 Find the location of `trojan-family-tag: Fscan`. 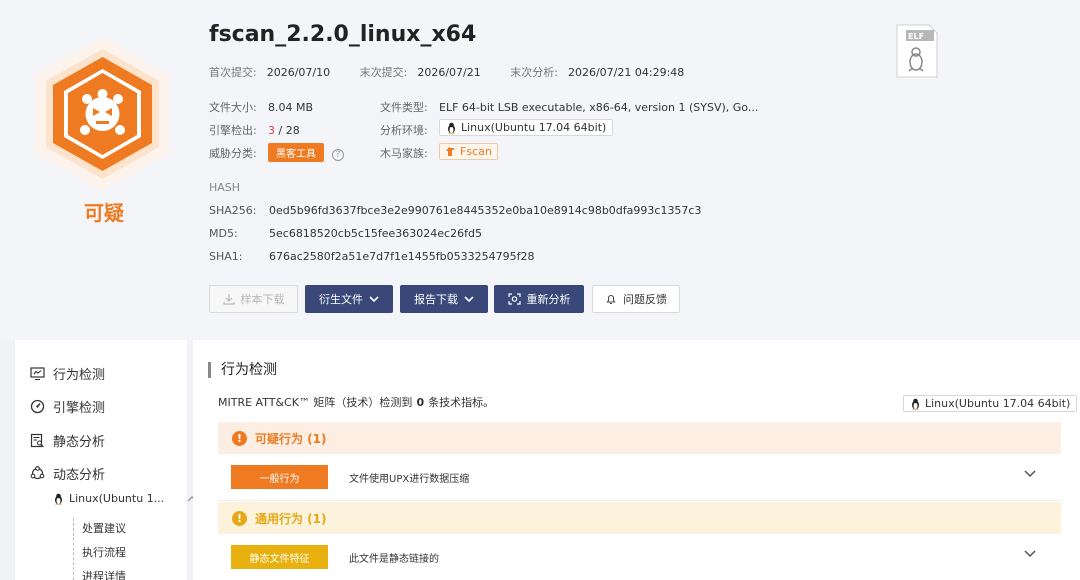

trojan-family-tag: Fscan is located at coordinates (468, 151).